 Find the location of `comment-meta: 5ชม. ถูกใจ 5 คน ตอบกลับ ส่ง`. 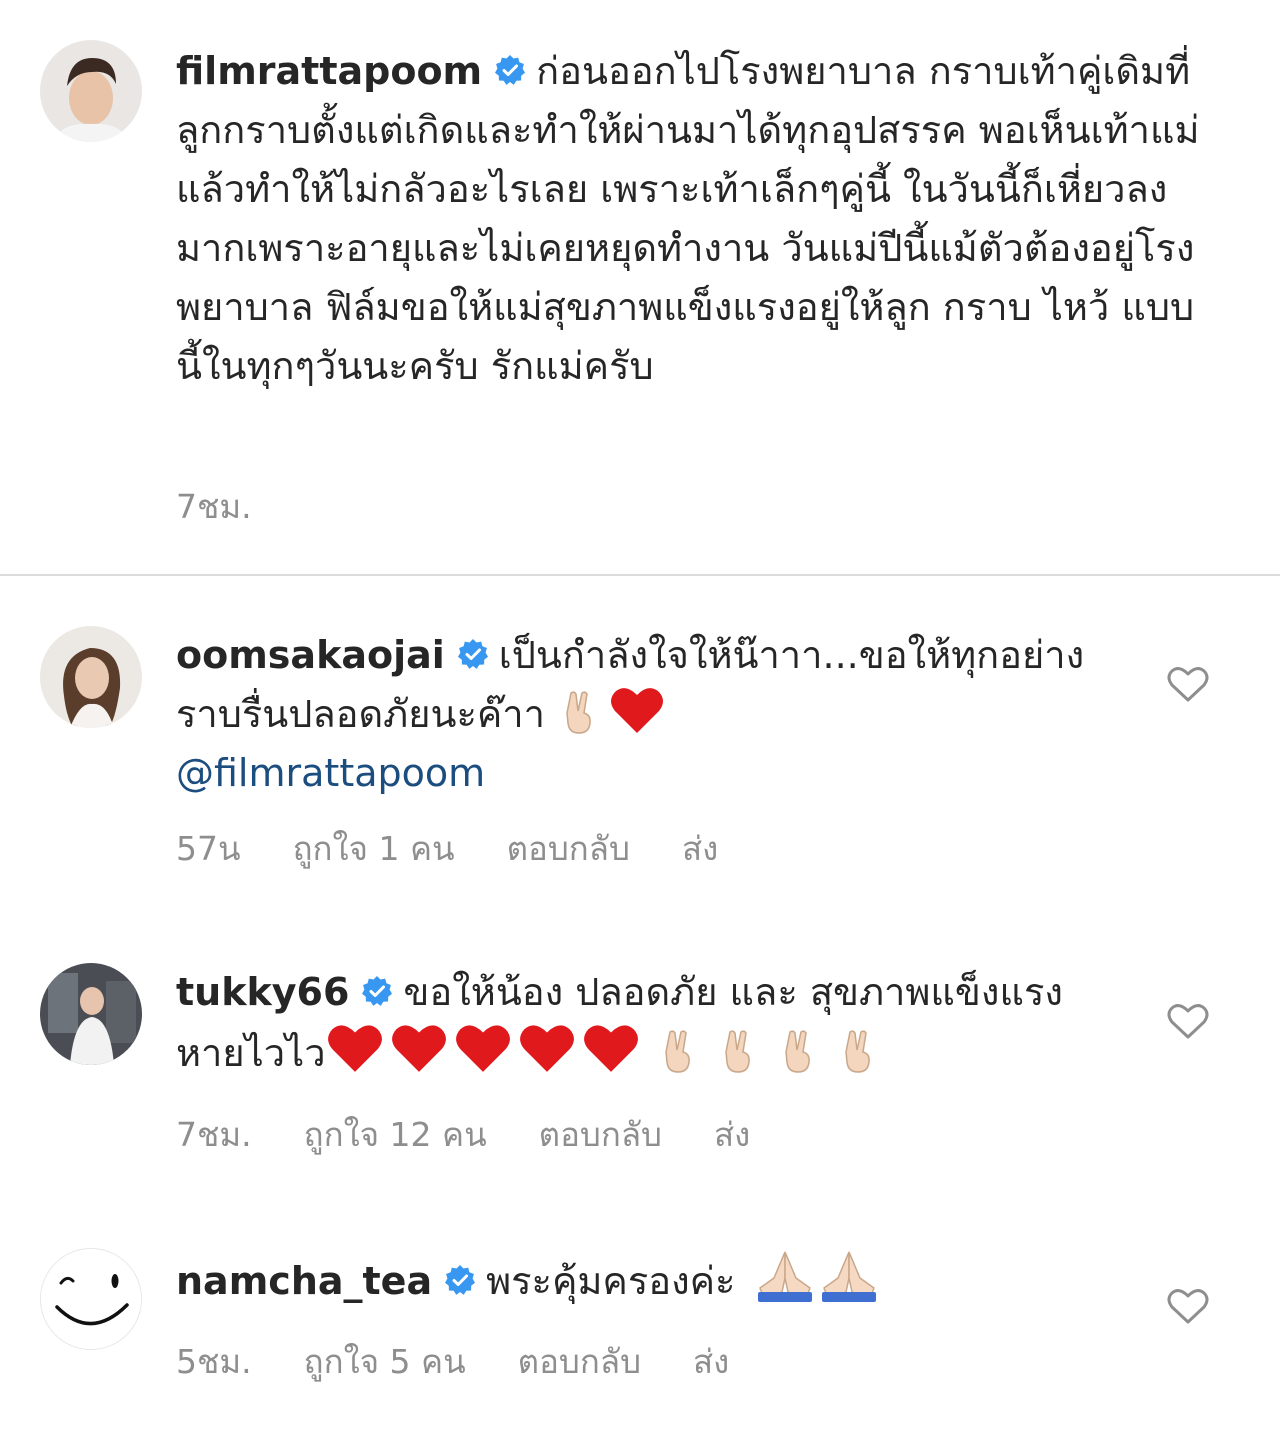

comment-meta: 5ชม. ถูกใจ 5 คน ตอบกลับ ส่ง is located at coordinates (478, 1361).